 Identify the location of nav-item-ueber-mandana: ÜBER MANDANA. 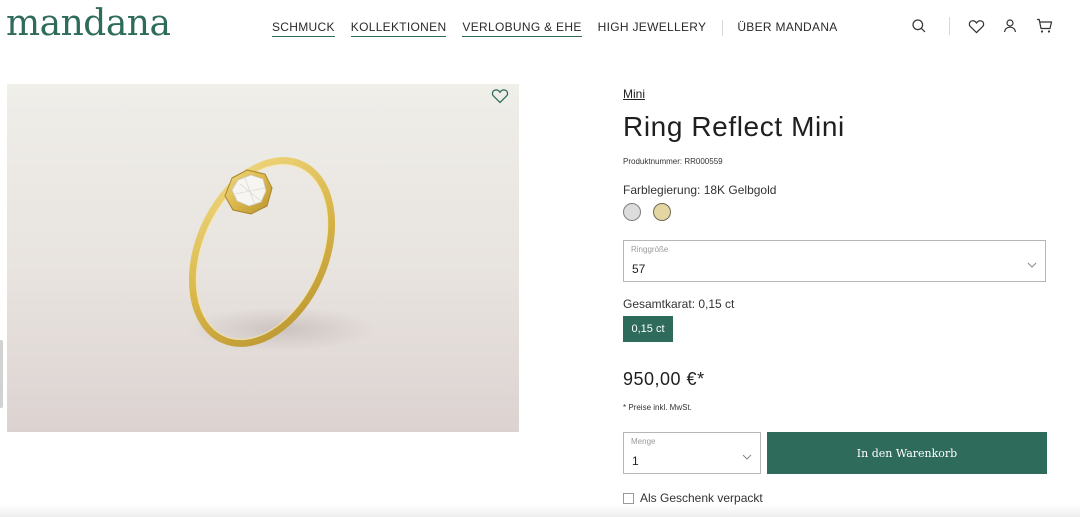
(787, 28).